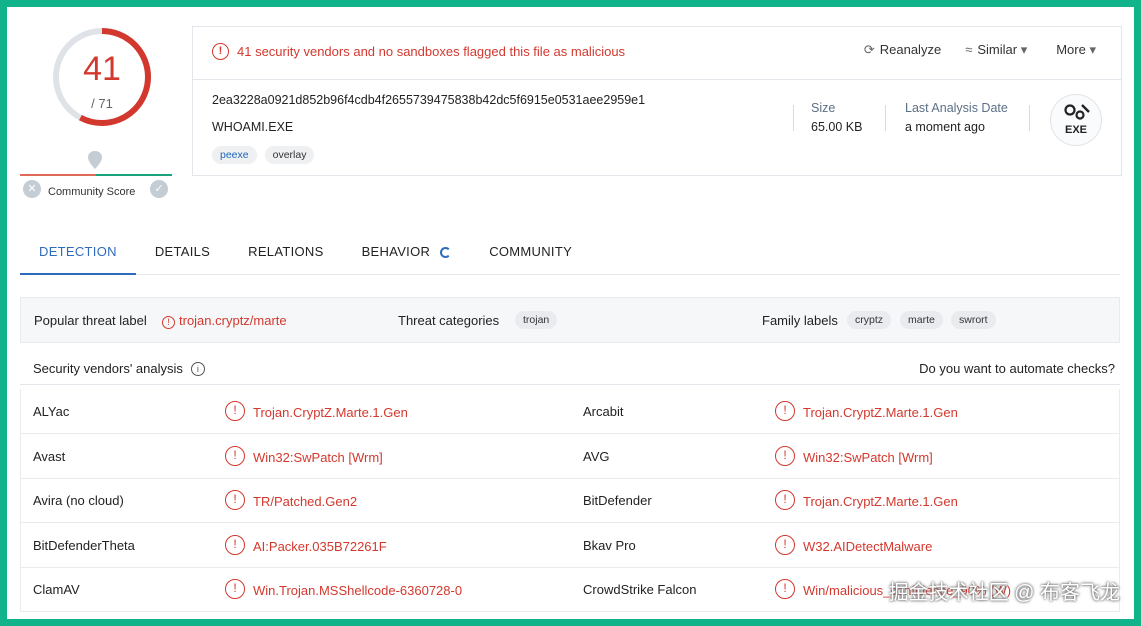 The image size is (1141, 626). What do you see at coordinates (96, 175) in the screenshot?
I see `community-score-bar` at bounding box center [96, 175].